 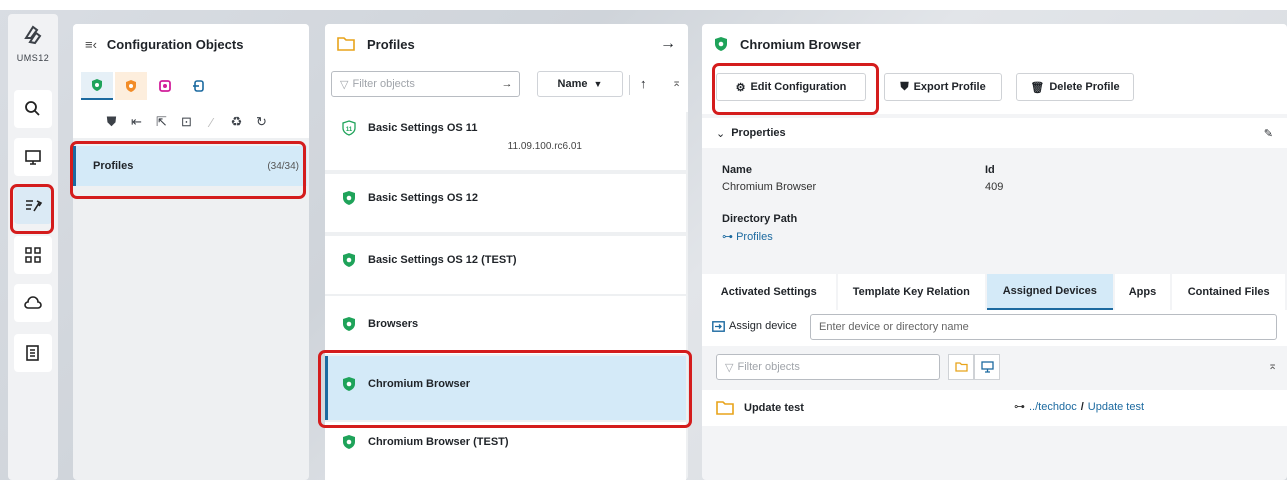 I want to click on list-item-chromium-browser: Chromium Browser, so click(x=505, y=388).